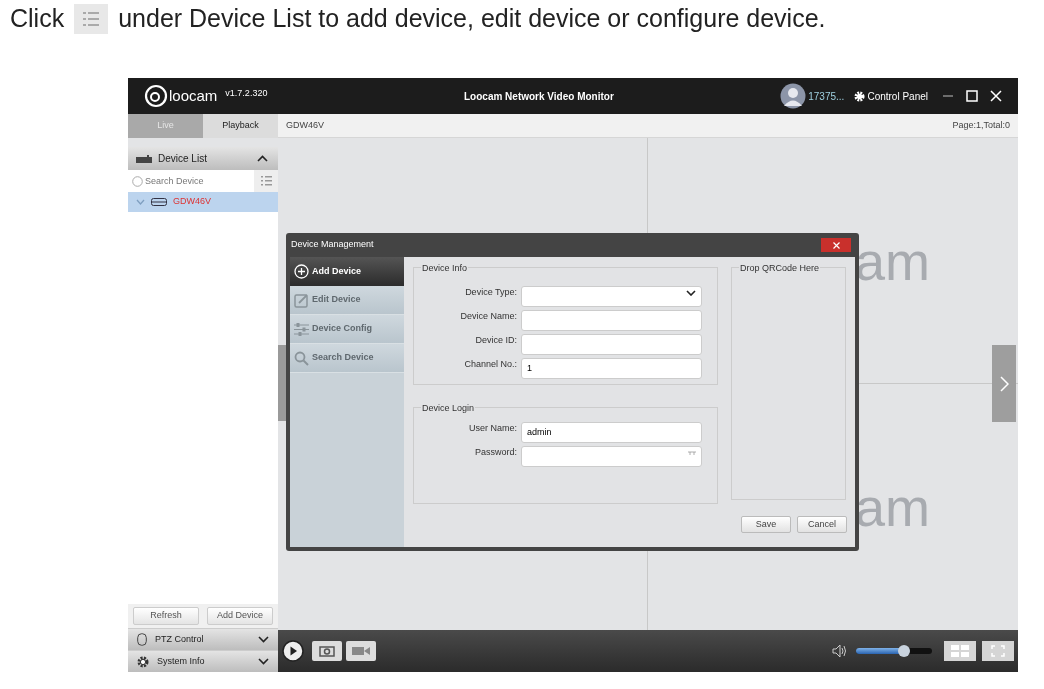  I want to click on save-button: Save, so click(766, 524).